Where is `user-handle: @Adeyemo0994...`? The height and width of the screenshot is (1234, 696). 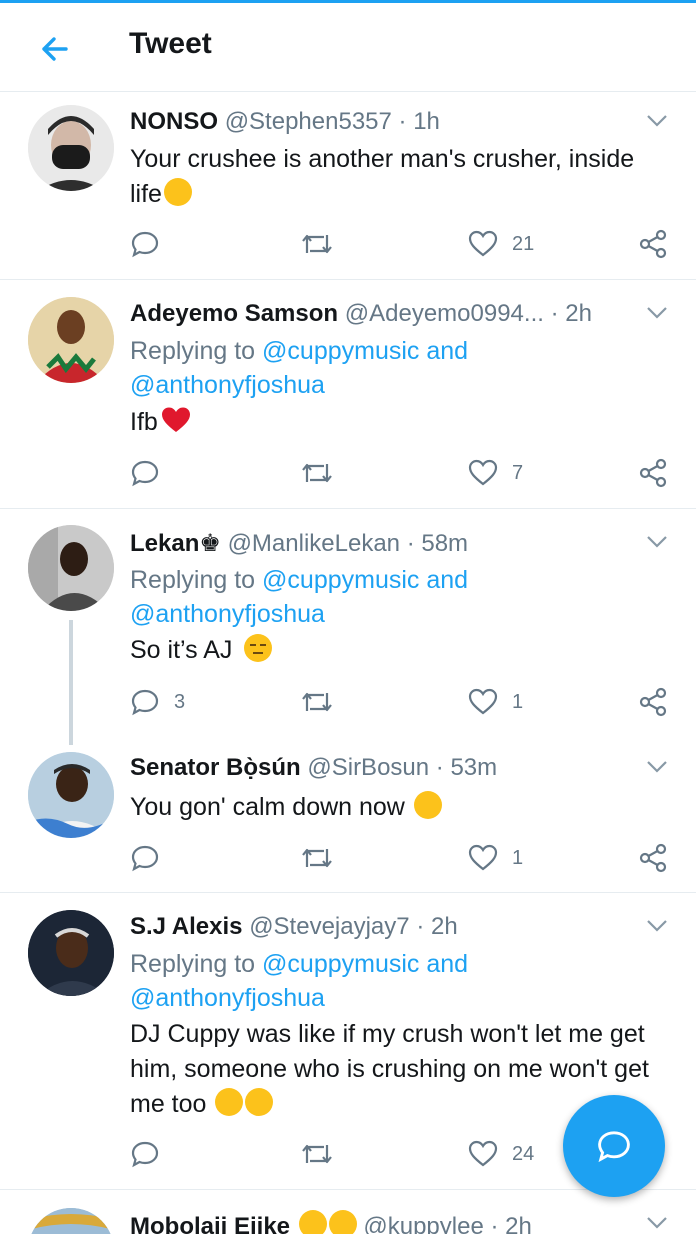
user-handle: @Adeyemo0994... is located at coordinates (444, 313).